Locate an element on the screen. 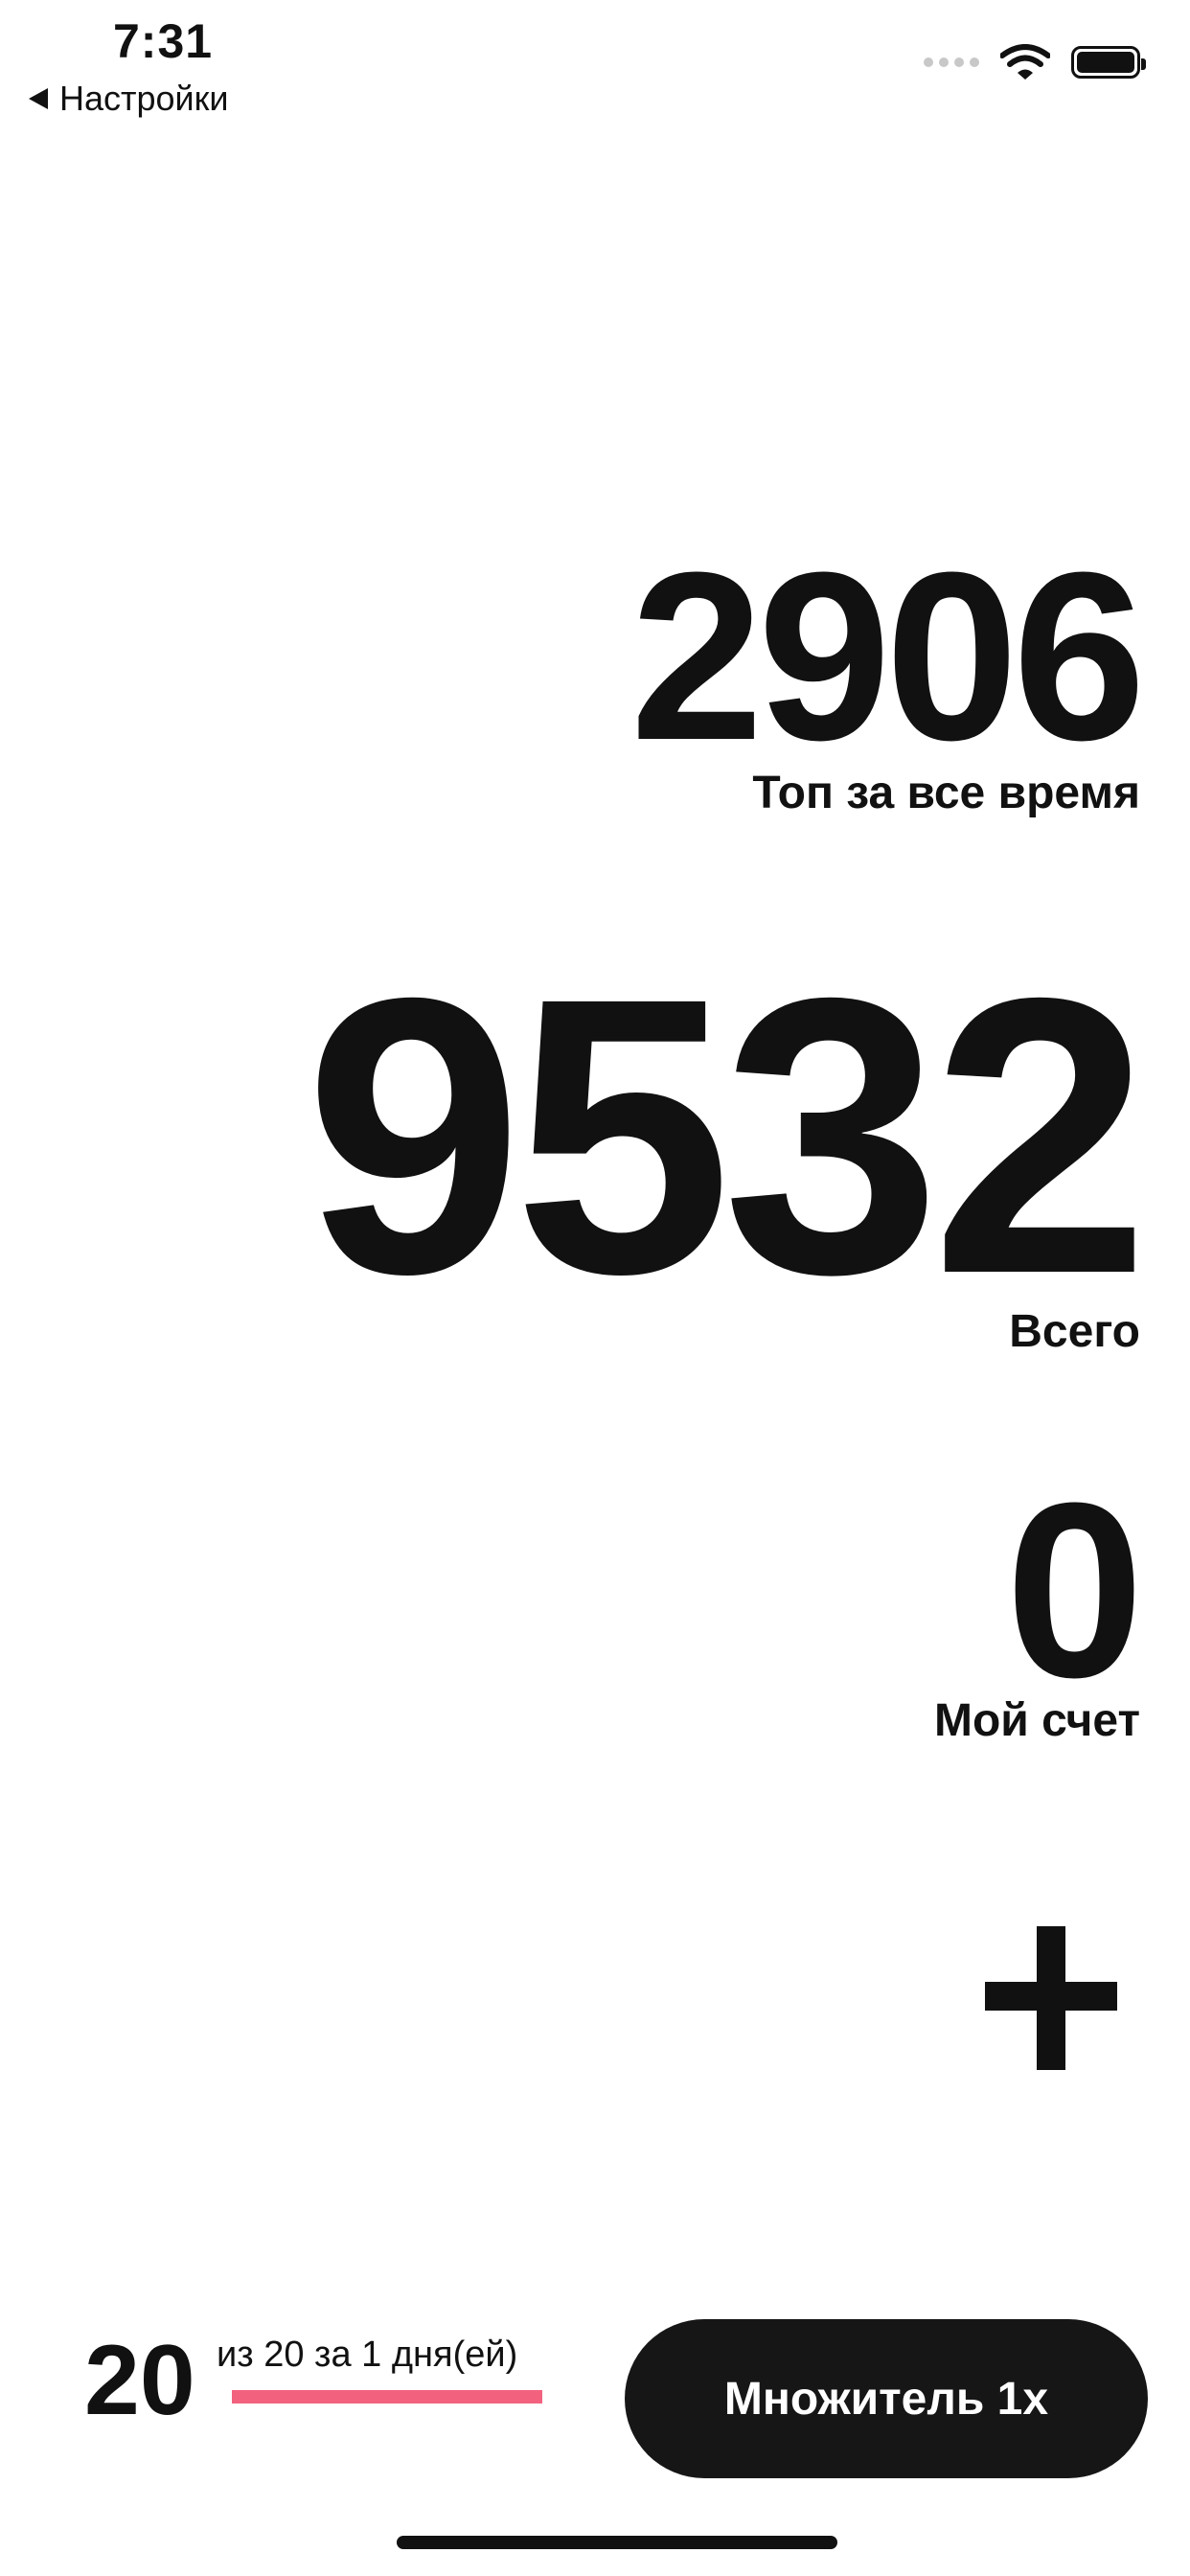 The height and width of the screenshot is (2576, 1190). my-score-label: Мой счет is located at coordinates (1037, 1720).